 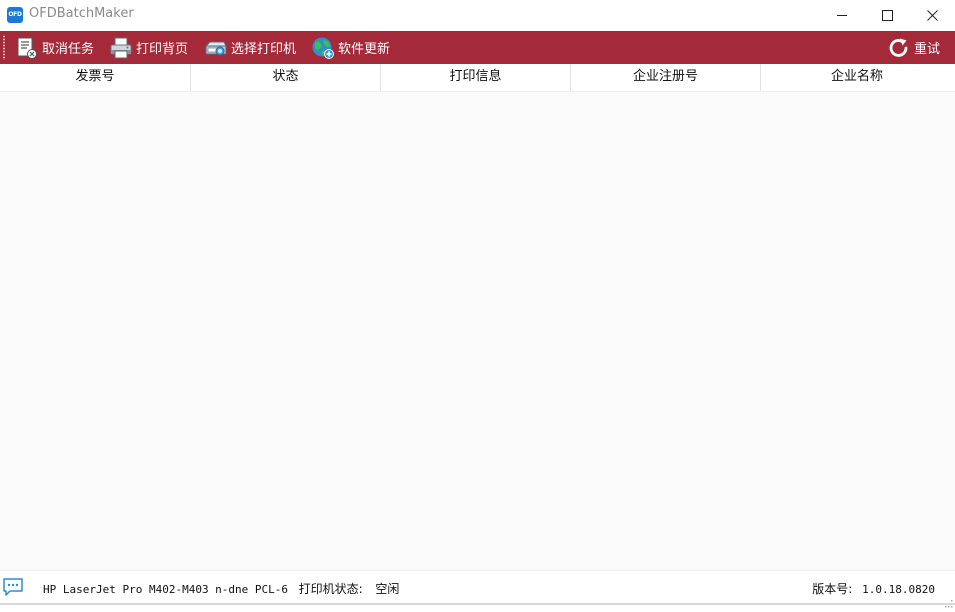 I want to click on globe-update-icon, so click(x=323, y=48).